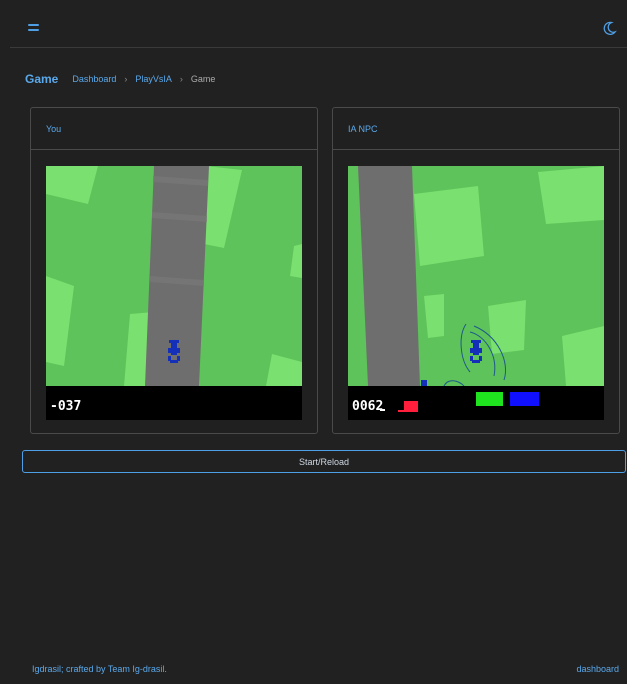 This screenshot has height=684, width=627. Describe the element at coordinates (324, 461) in the screenshot. I see `start-reload-button: Start/Reload` at that location.